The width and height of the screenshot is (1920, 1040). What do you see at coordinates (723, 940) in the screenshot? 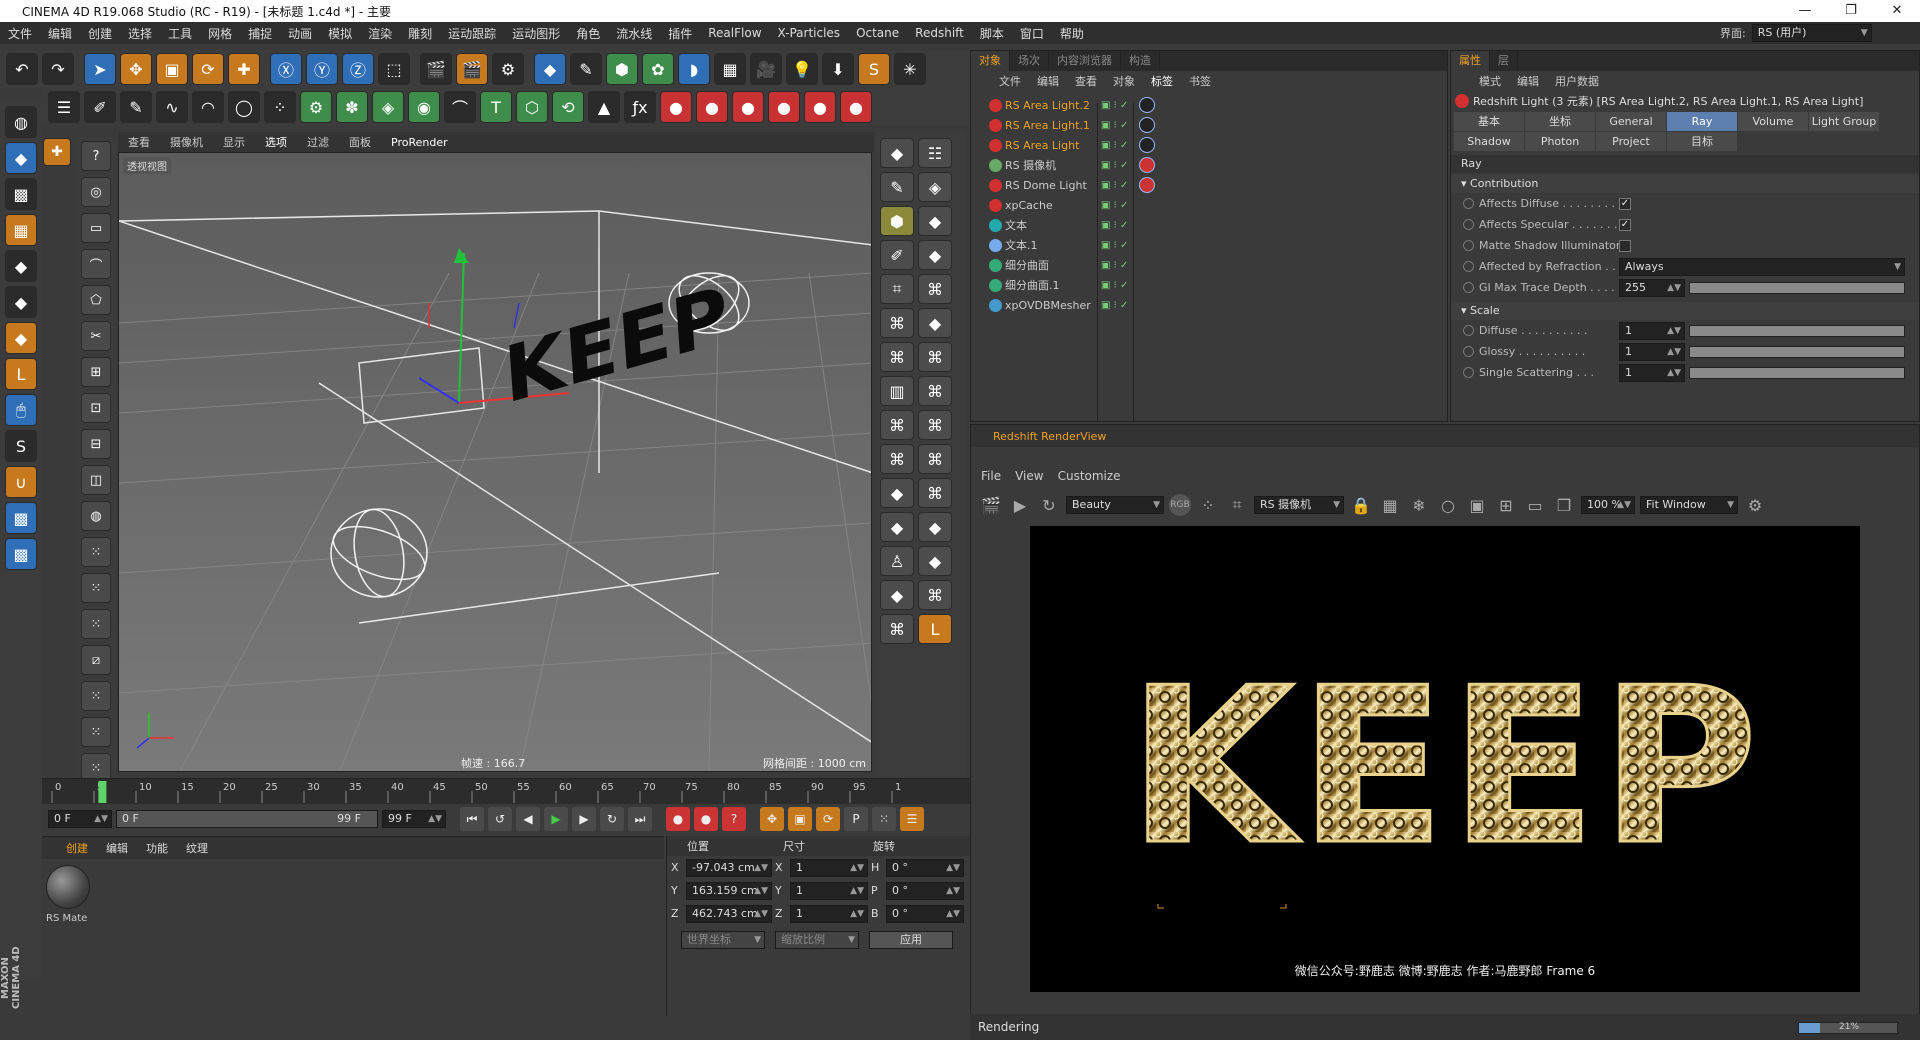
I see `coord-space-dropdown: 世界坐标 ▼` at bounding box center [723, 940].